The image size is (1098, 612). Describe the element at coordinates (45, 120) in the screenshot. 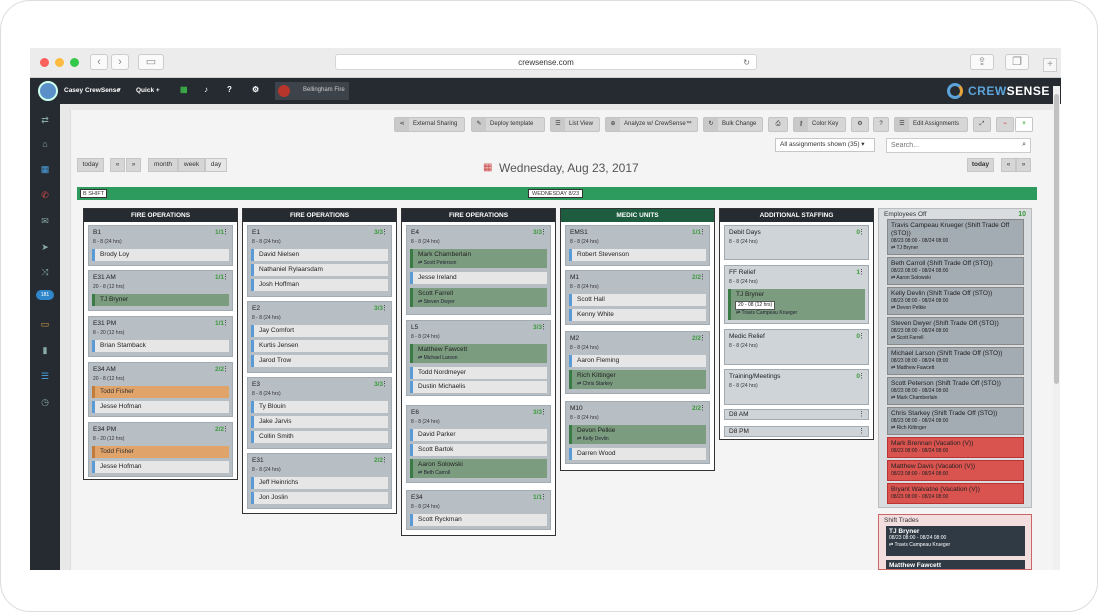

I see `transfer-icon: ⇄` at that location.